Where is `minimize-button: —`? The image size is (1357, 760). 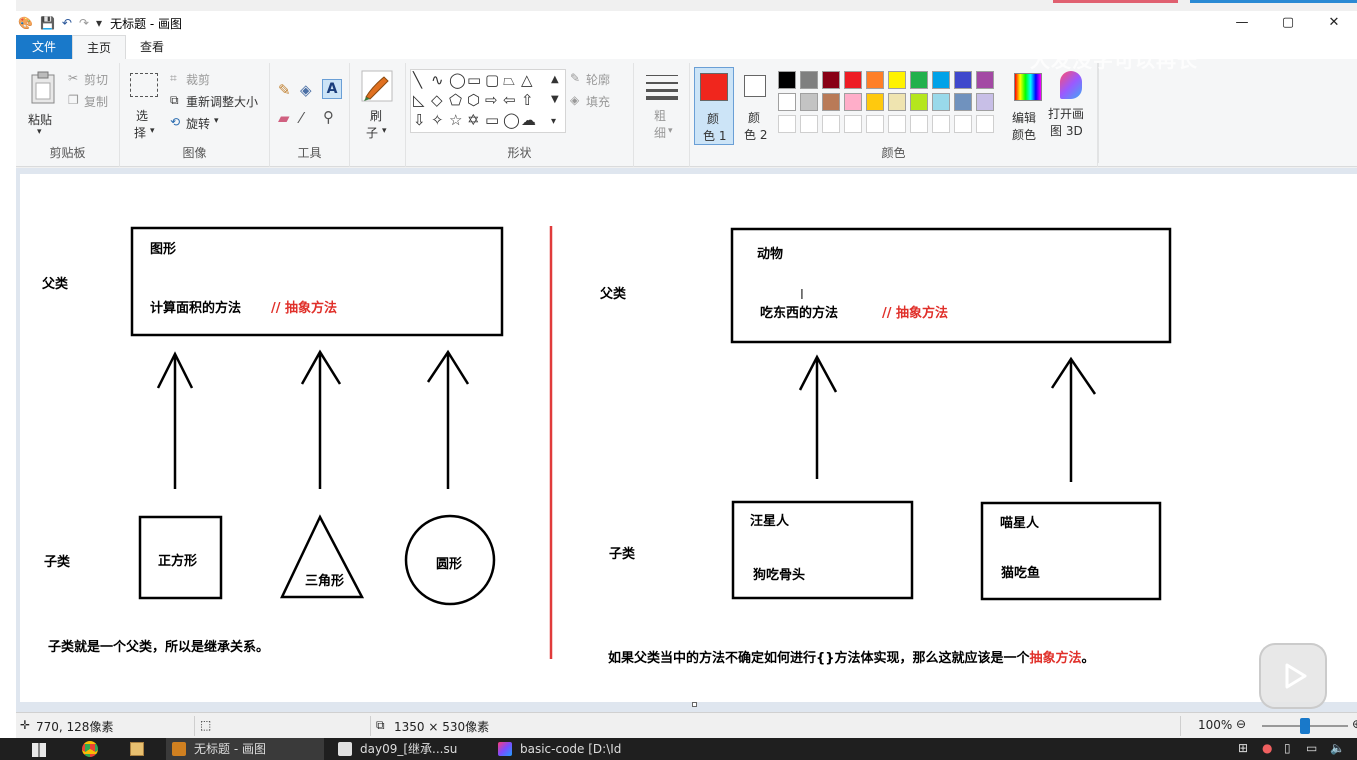 minimize-button: — is located at coordinates (1242, 23).